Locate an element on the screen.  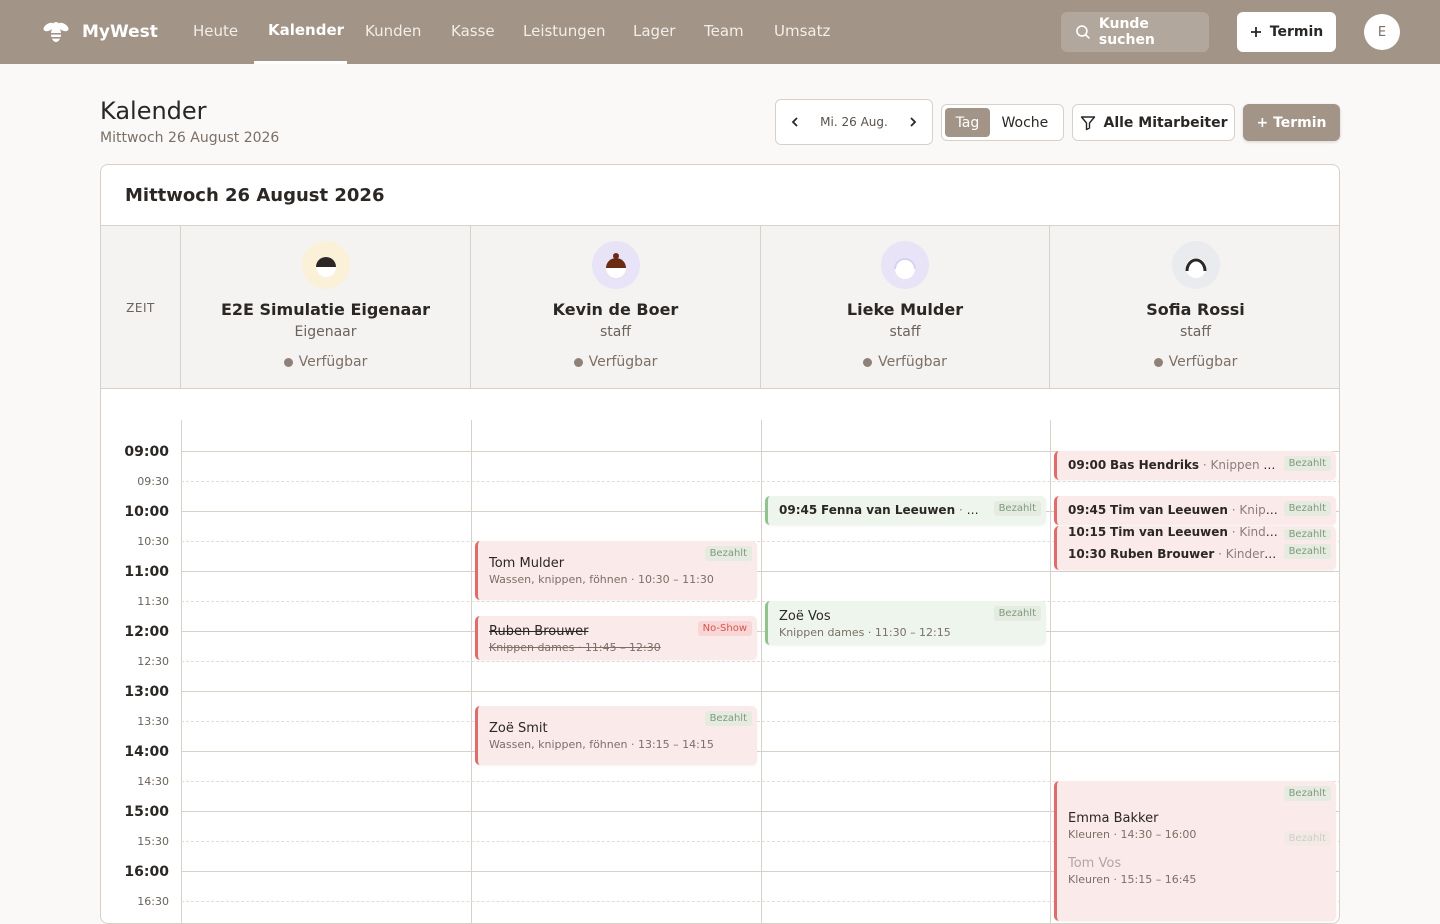
time-label: 11:30 is located at coordinates (153, 601).